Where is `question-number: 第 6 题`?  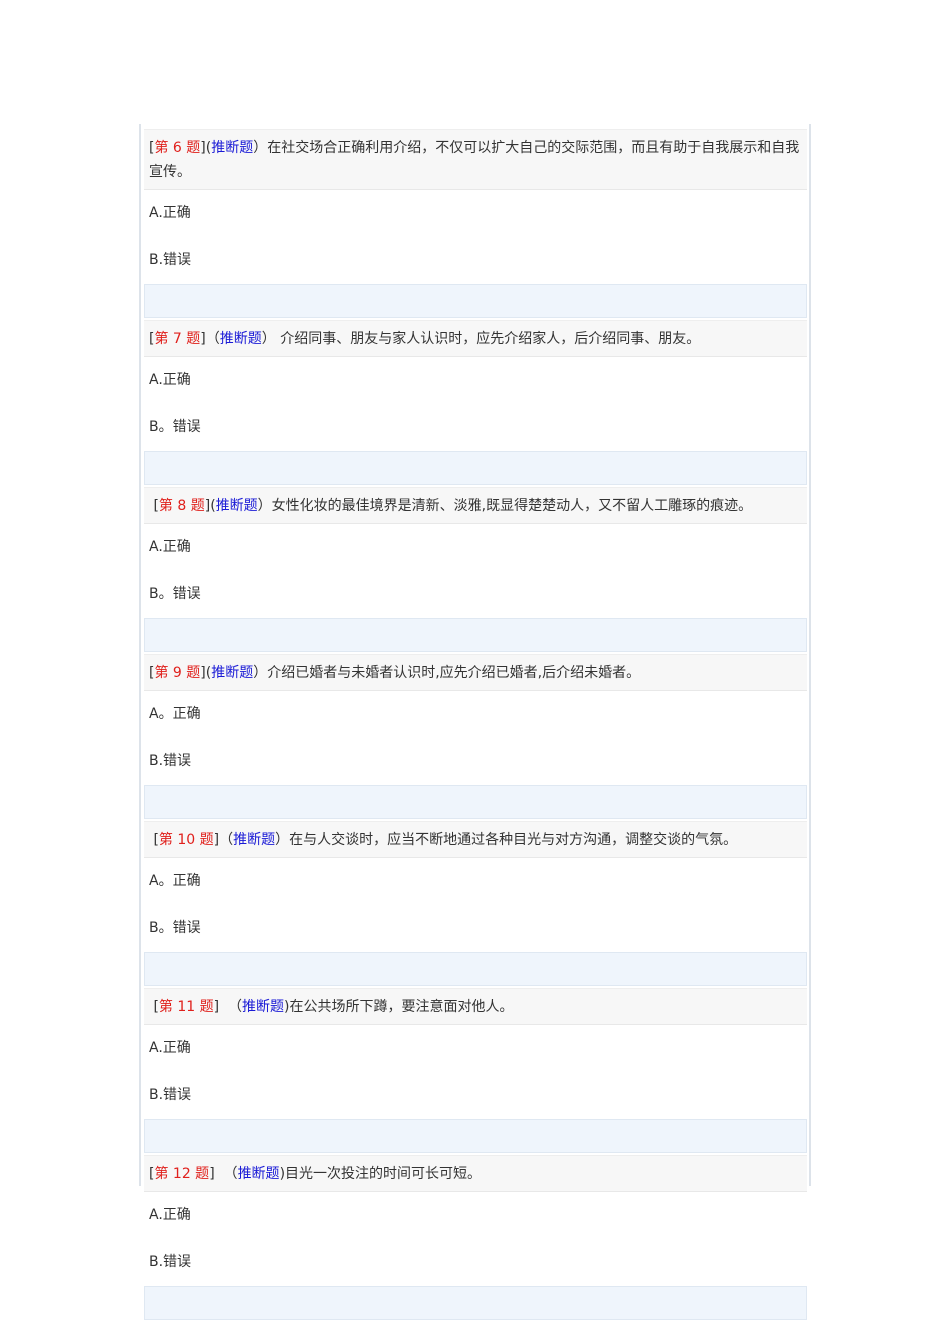 question-number: 第 6 题 is located at coordinates (177, 148).